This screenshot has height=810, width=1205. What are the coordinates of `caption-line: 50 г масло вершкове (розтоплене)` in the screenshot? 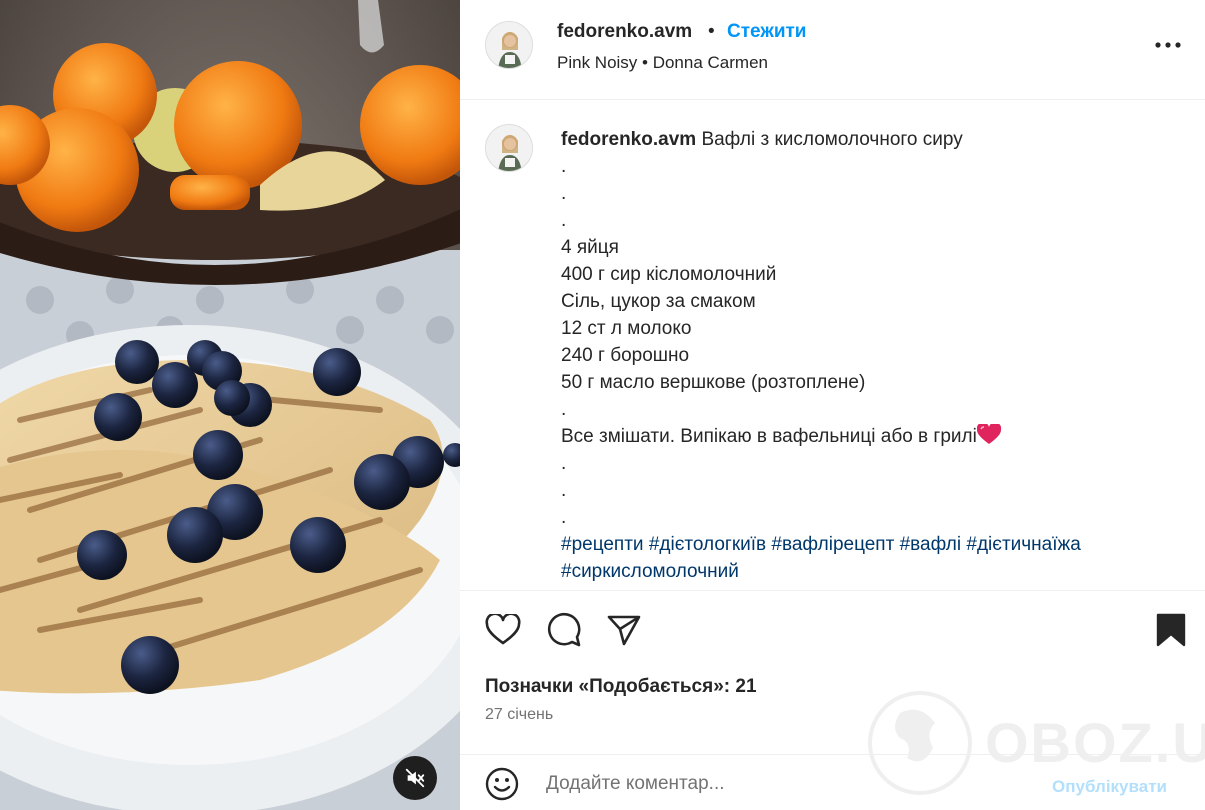 It's located at (713, 382).